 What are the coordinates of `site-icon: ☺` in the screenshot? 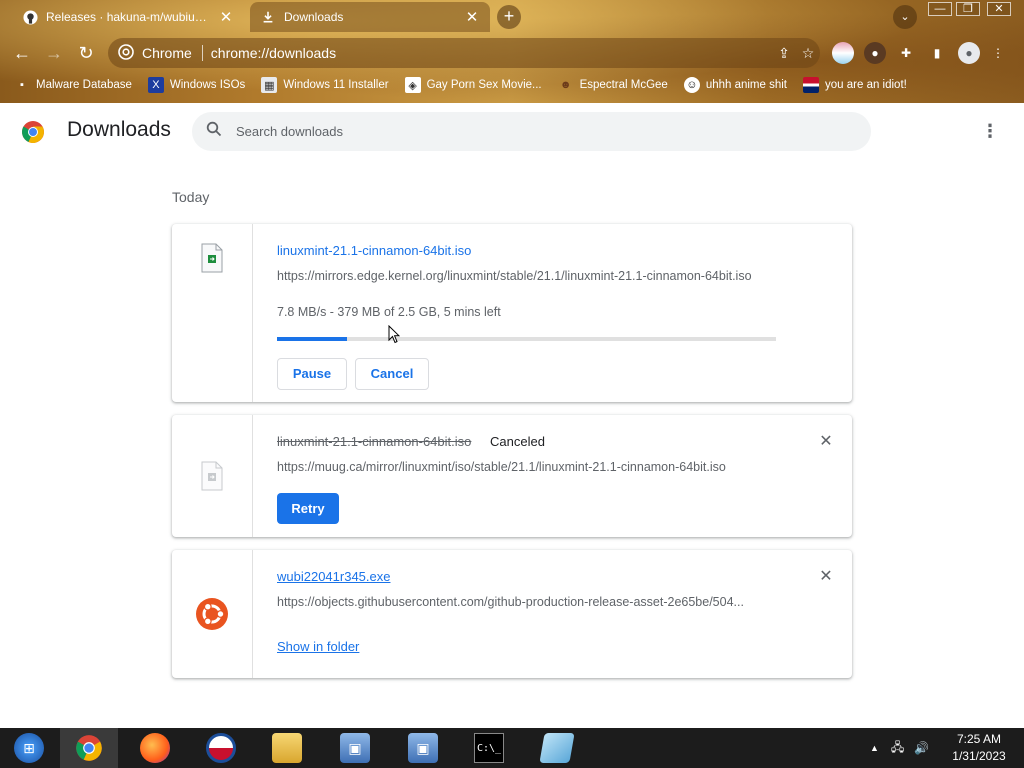 It's located at (691, 85).